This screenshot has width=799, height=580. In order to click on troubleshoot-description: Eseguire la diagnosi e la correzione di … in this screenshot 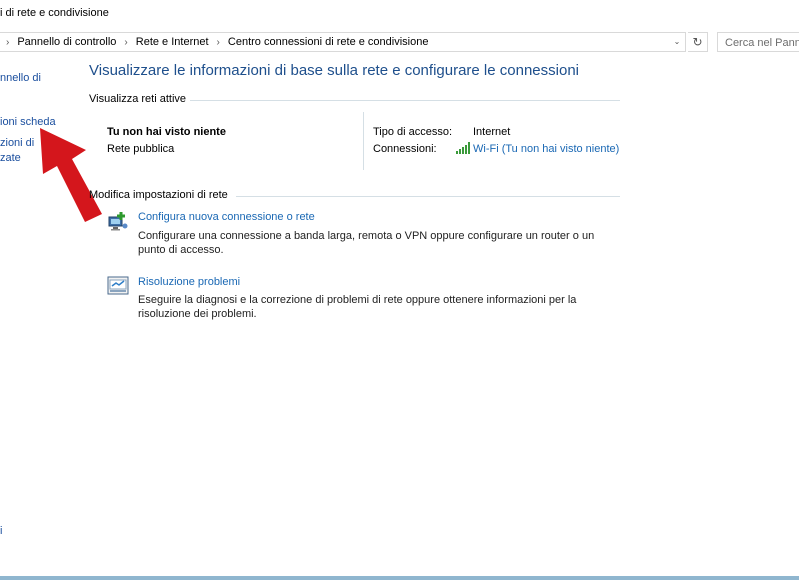, I will do `click(357, 307)`.